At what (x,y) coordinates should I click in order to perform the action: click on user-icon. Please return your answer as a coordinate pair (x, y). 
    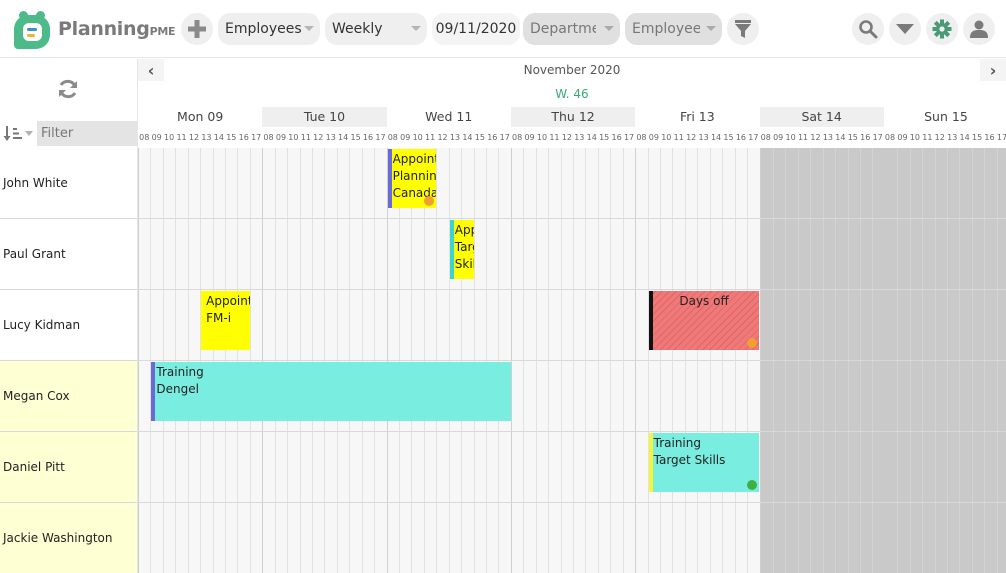
    Looking at the image, I should click on (979, 29).